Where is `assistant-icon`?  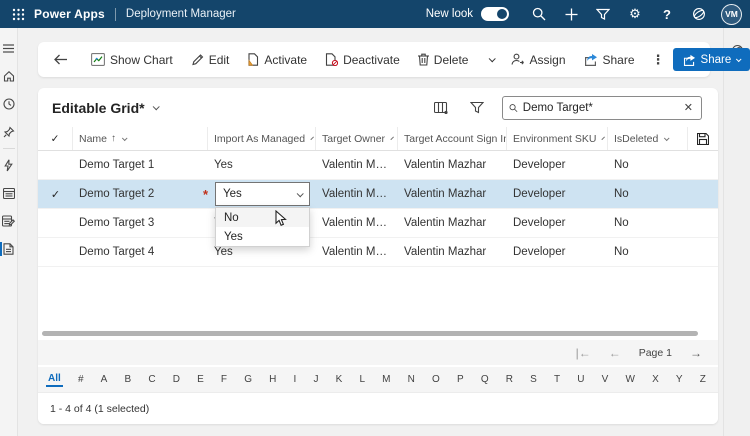 assistant-icon is located at coordinates (699, 14).